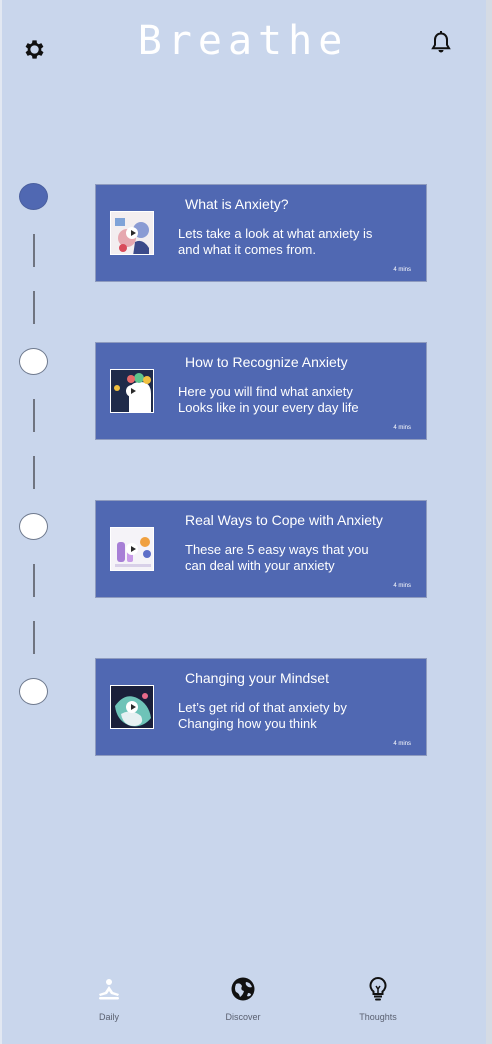 This screenshot has width=492, height=1044. What do you see at coordinates (284, 520) in the screenshot?
I see `lesson-title: Real Ways to Cope with Anxiety` at bounding box center [284, 520].